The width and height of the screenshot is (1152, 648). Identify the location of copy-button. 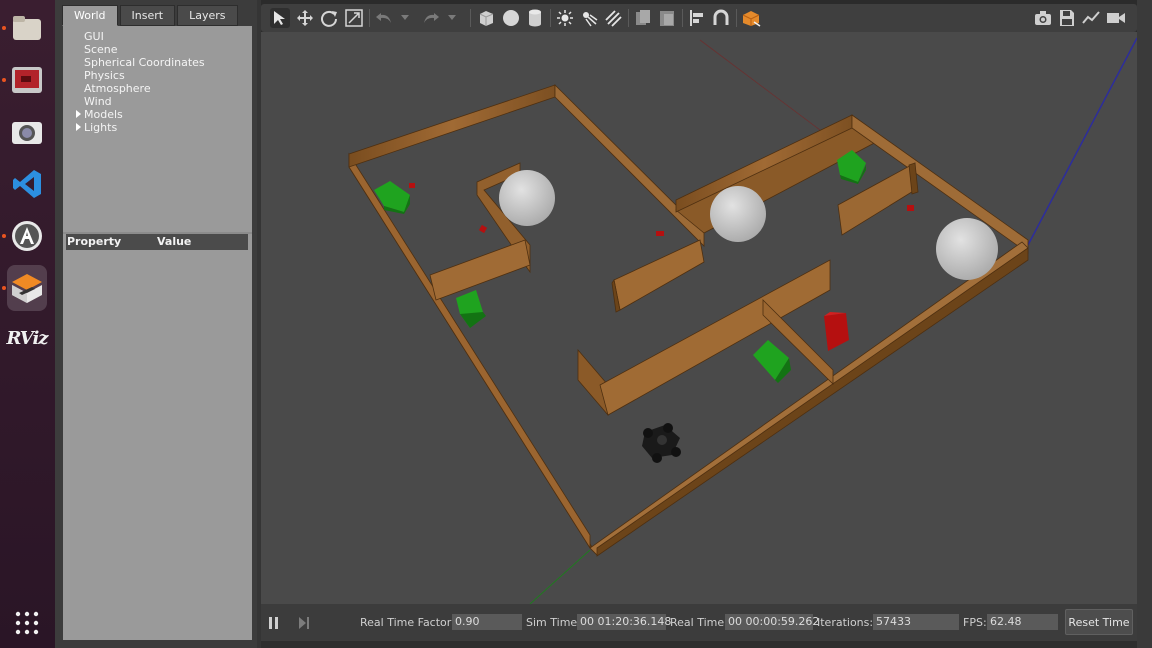
(643, 18).